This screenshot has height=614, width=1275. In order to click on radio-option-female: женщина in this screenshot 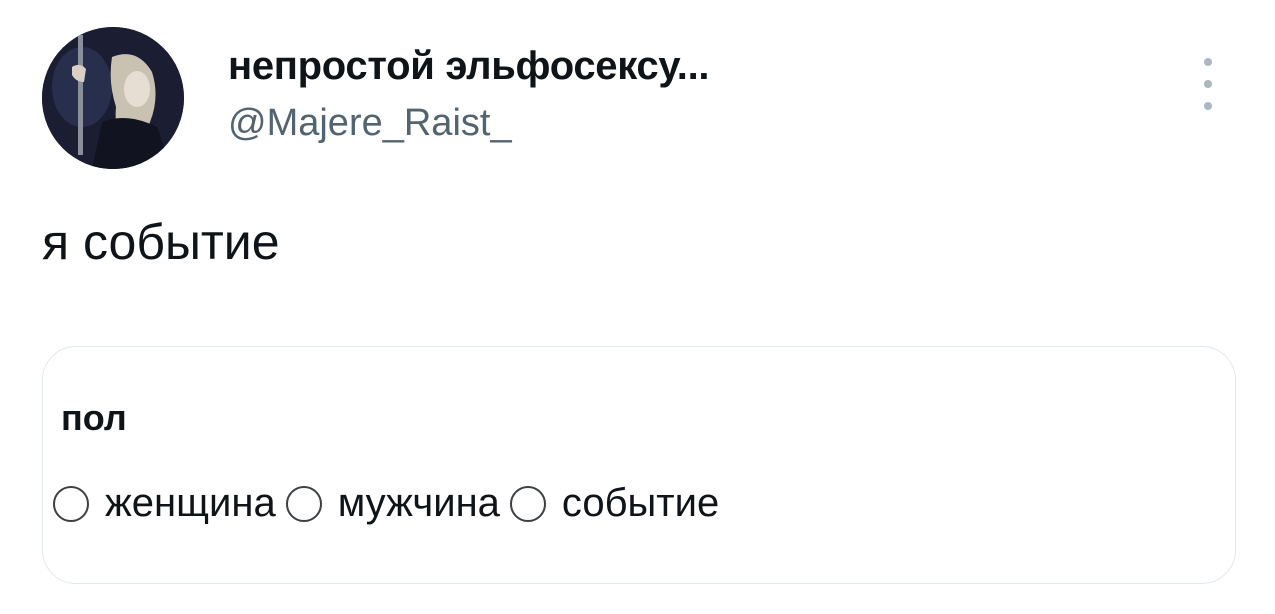, I will do `click(164, 503)`.